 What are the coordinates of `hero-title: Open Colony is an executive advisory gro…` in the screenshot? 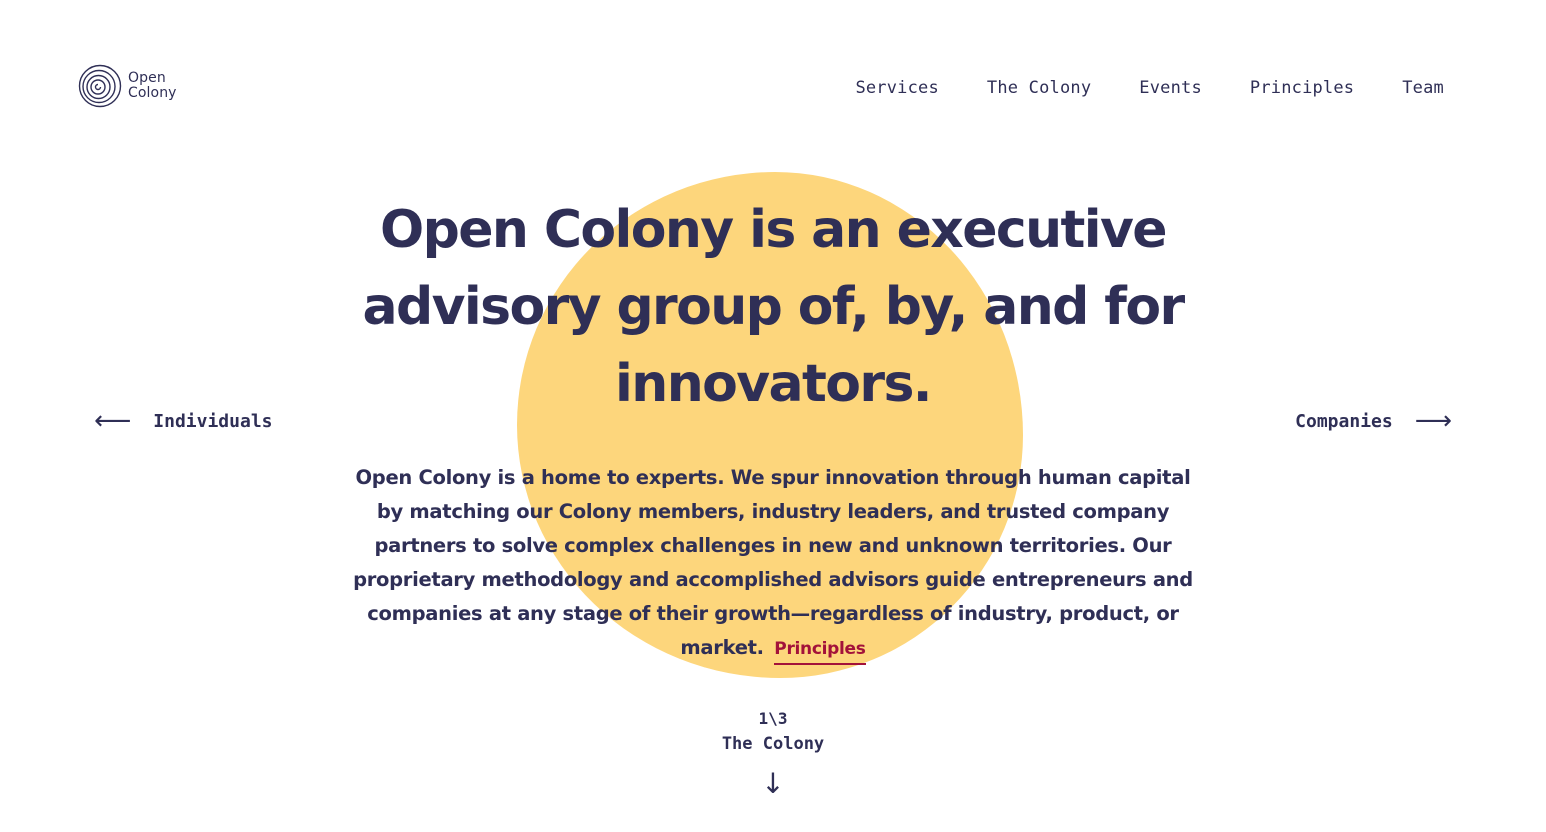 It's located at (773, 307).